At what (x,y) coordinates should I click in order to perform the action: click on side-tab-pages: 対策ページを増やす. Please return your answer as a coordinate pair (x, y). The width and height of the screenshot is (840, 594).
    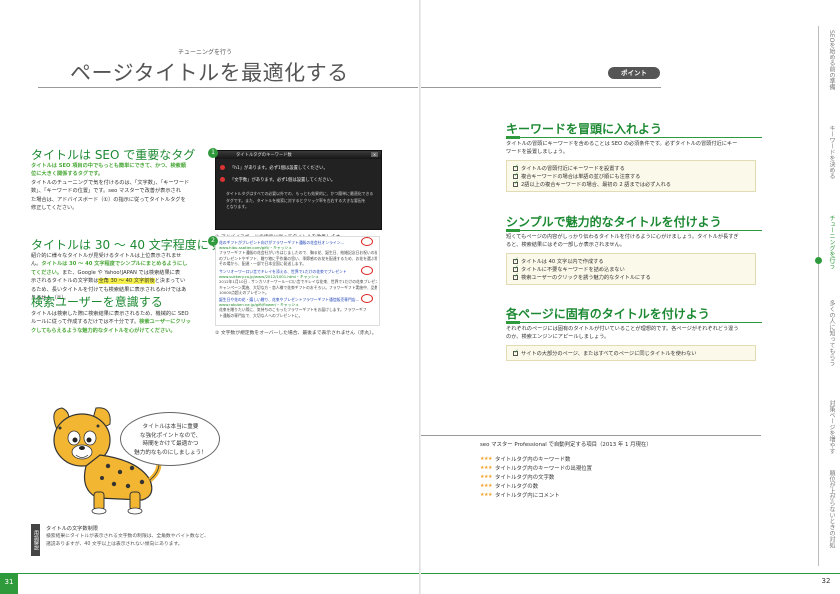
    Looking at the image, I should click on (829, 427).